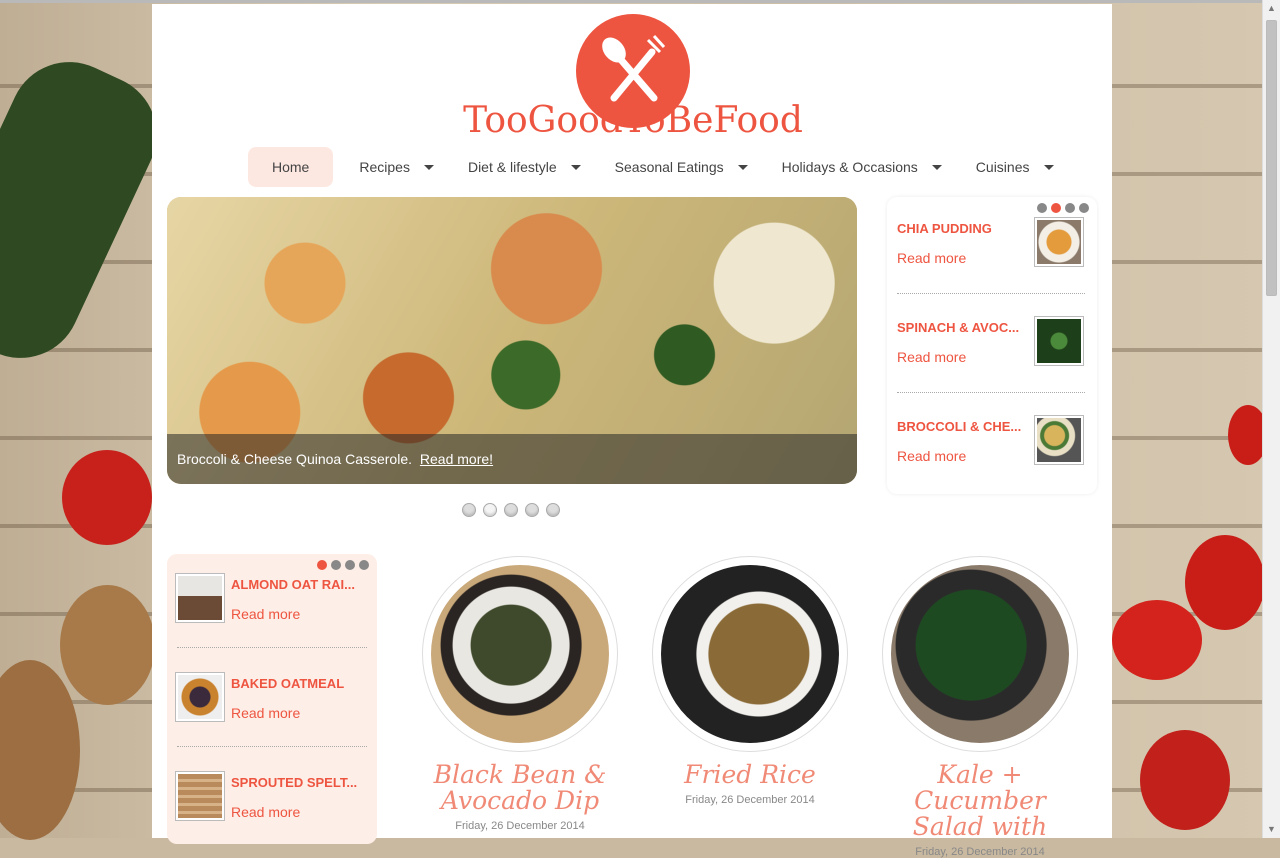 The image size is (1280, 858). What do you see at coordinates (640, 1) in the screenshot?
I see `browser-top-border` at bounding box center [640, 1].